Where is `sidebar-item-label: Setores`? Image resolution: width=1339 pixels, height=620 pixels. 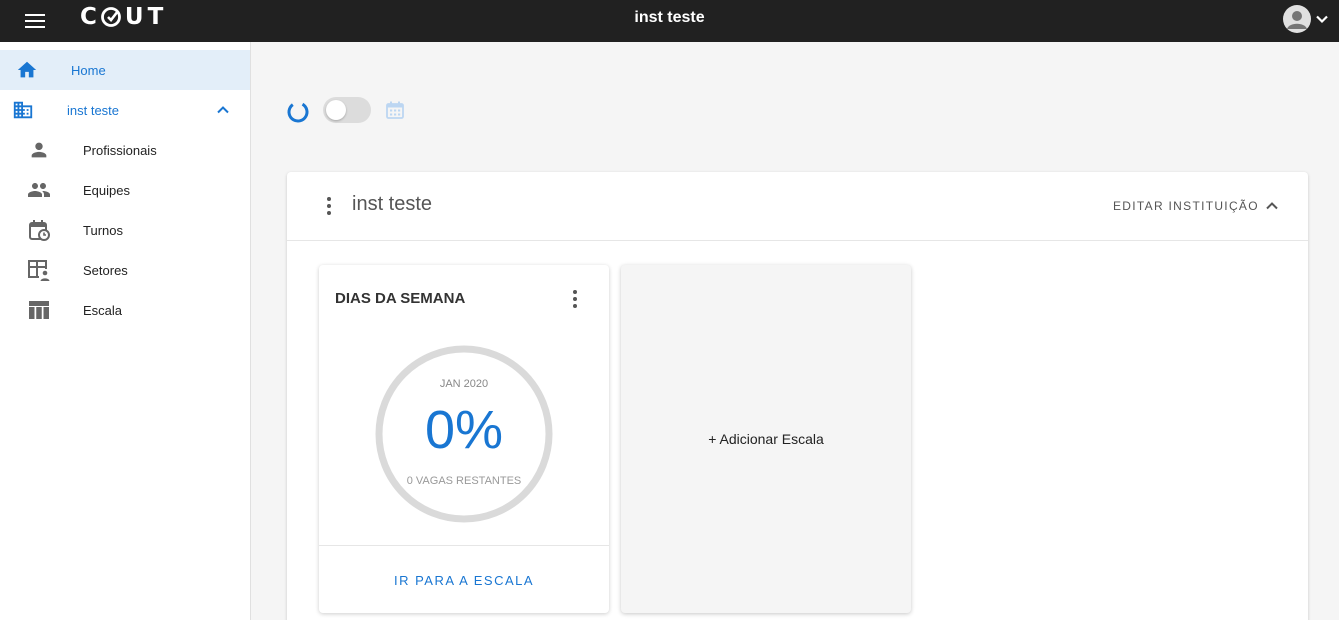
sidebar-item-label: Setores is located at coordinates (105, 270).